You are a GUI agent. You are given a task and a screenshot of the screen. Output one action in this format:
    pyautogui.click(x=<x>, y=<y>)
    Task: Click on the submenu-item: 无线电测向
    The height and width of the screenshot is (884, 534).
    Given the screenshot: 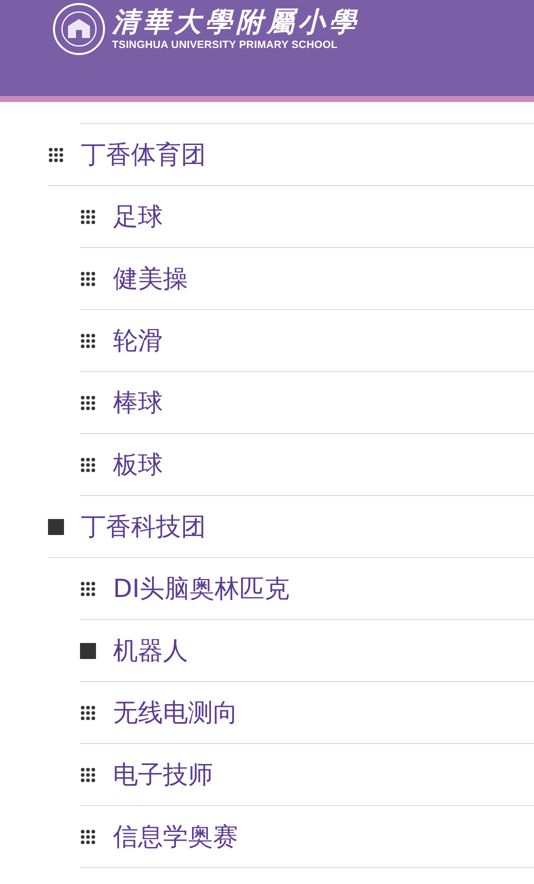 What is the action you would take?
    pyautogui.click(x=175, y=713)
    